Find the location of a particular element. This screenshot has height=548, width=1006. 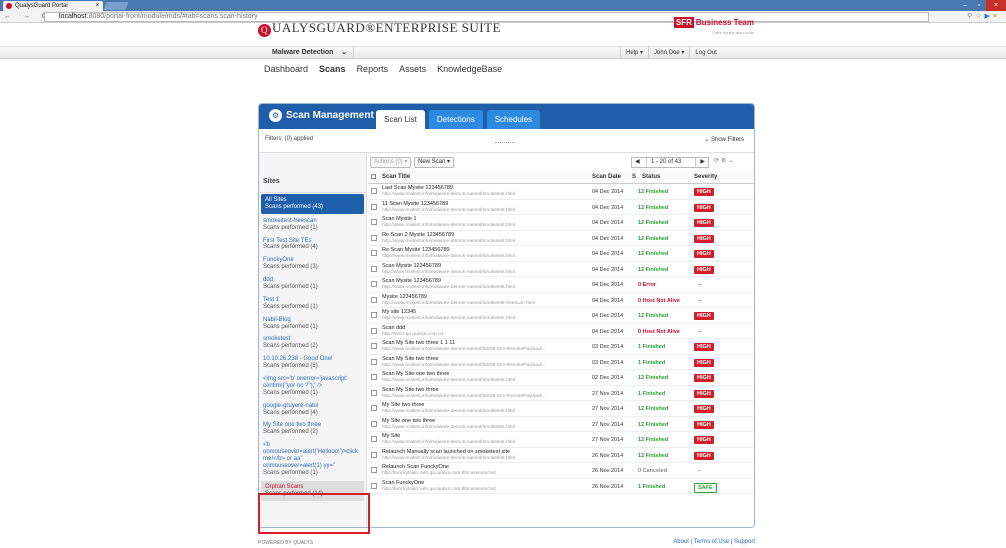

nav-knowledgebase: KnowledgeBase is located at coordinates (469, 69).